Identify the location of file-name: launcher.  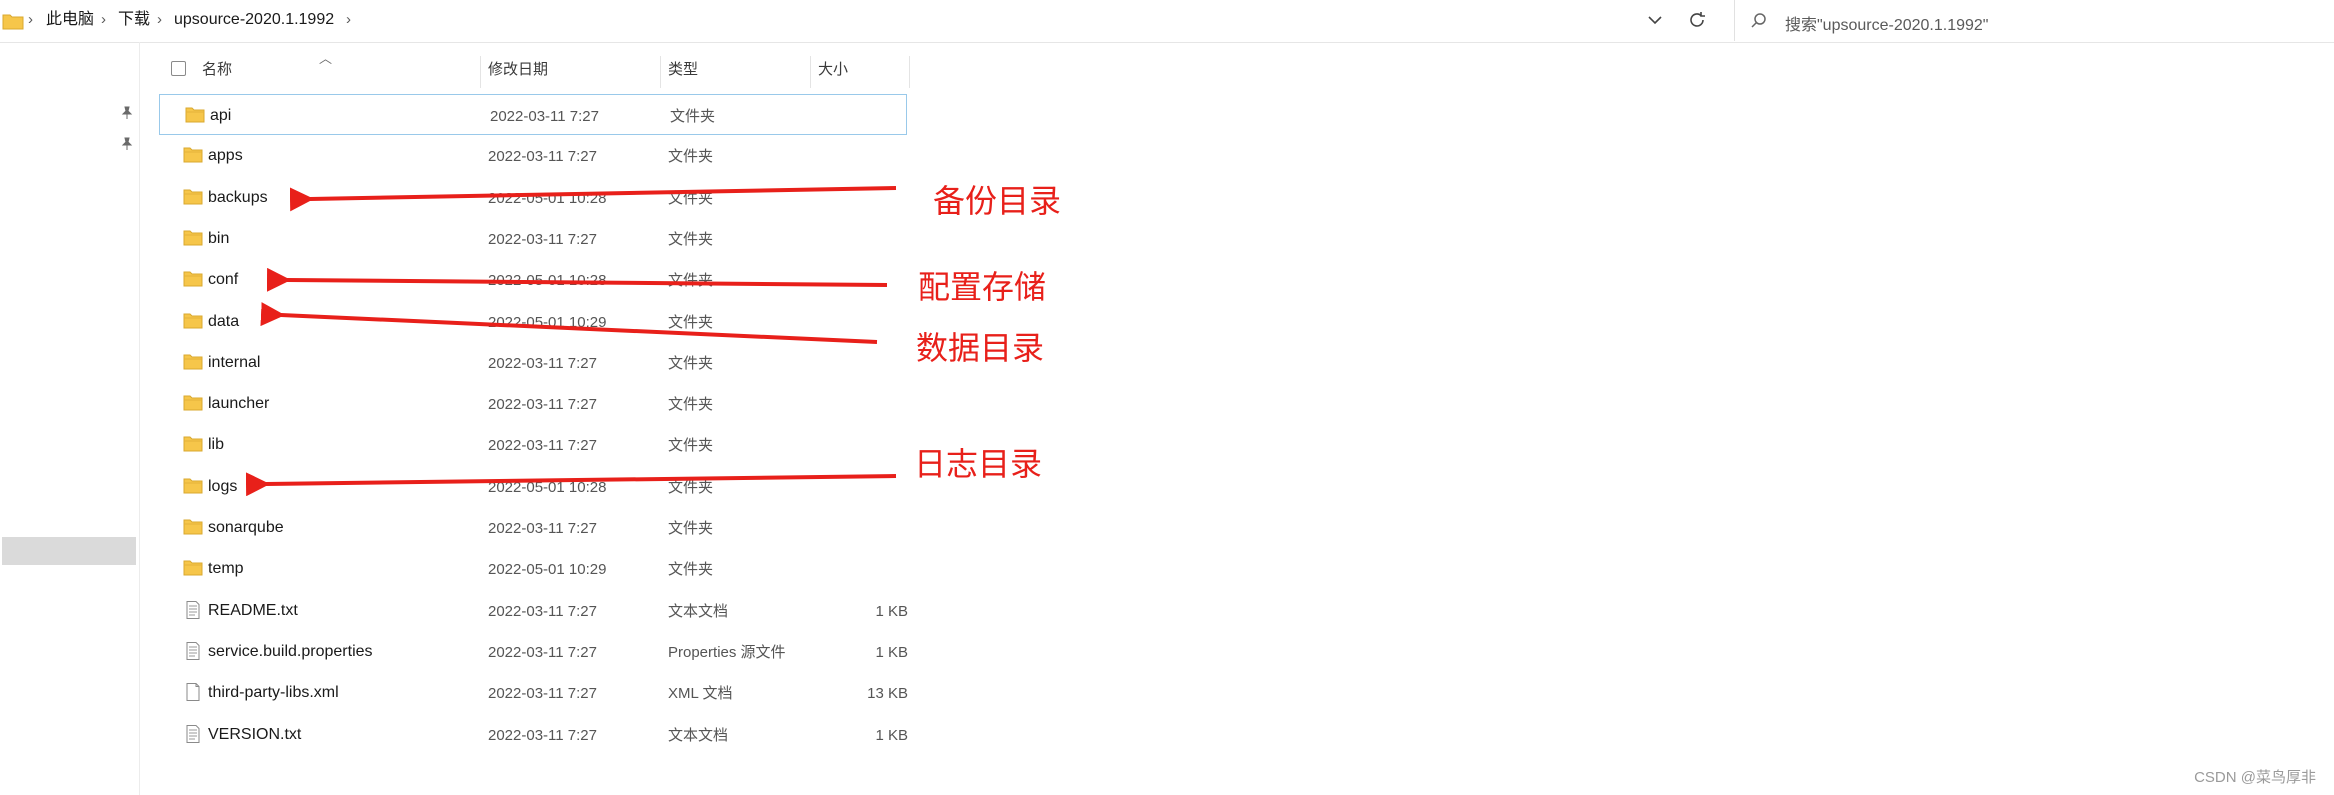
(238, 404).